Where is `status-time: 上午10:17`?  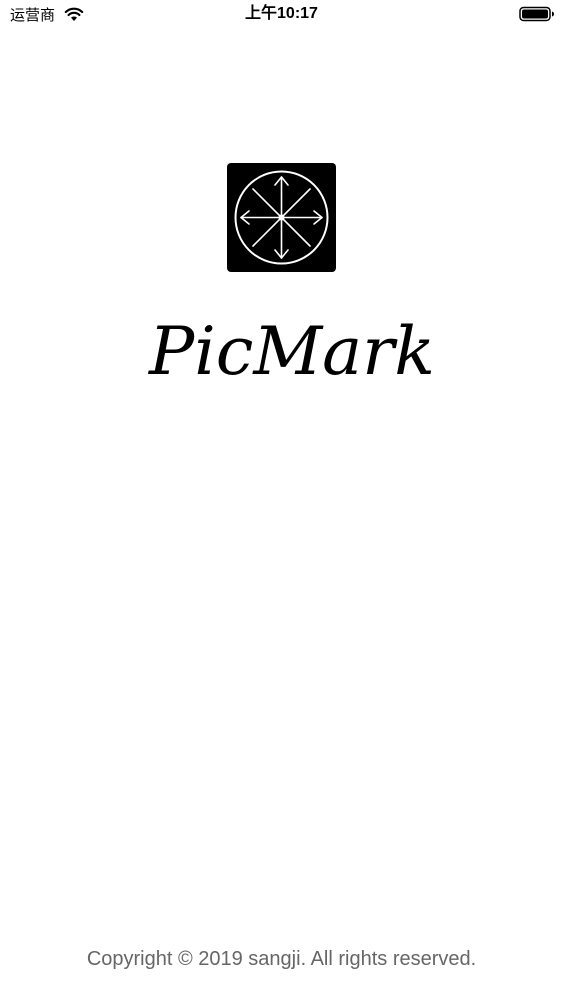 status-time: 上午10:17 is located at coordinates (281, 13).